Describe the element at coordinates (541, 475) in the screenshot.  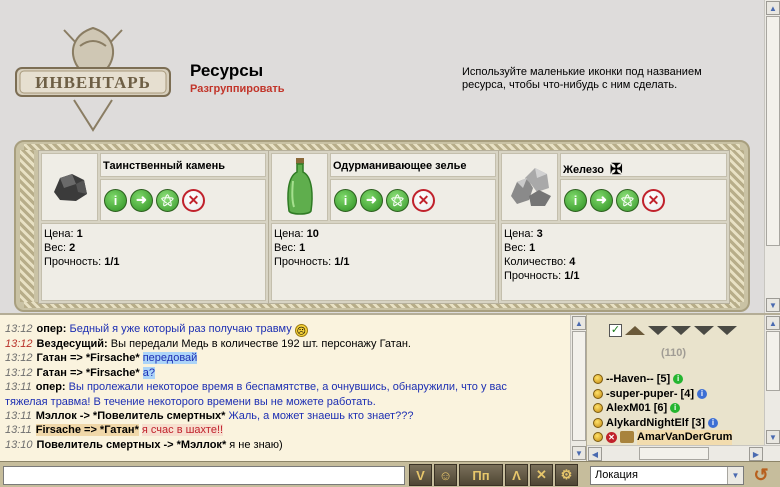
I see `clear-button: ✕` at that location.